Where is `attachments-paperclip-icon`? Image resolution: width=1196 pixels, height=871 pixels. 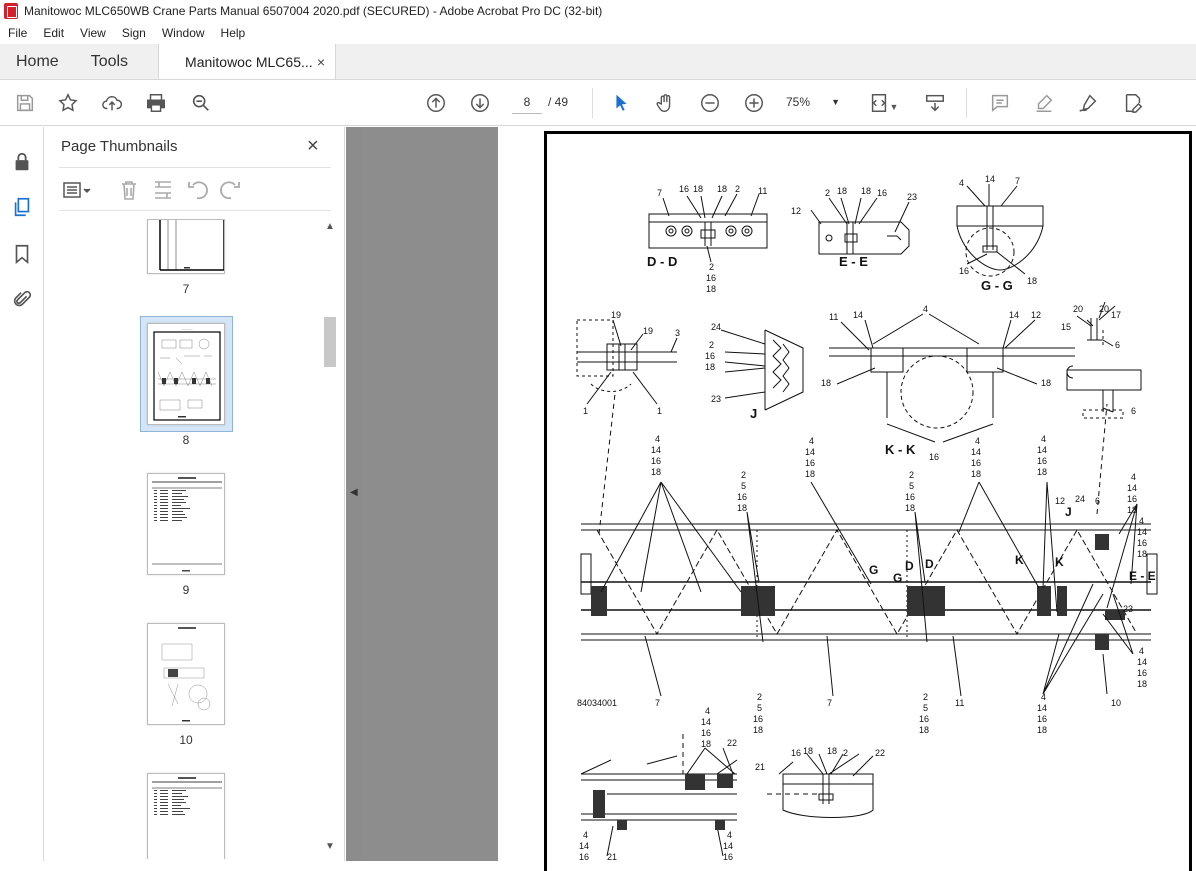 attachments-paperclip-icon is located at coordinates (22, 300).